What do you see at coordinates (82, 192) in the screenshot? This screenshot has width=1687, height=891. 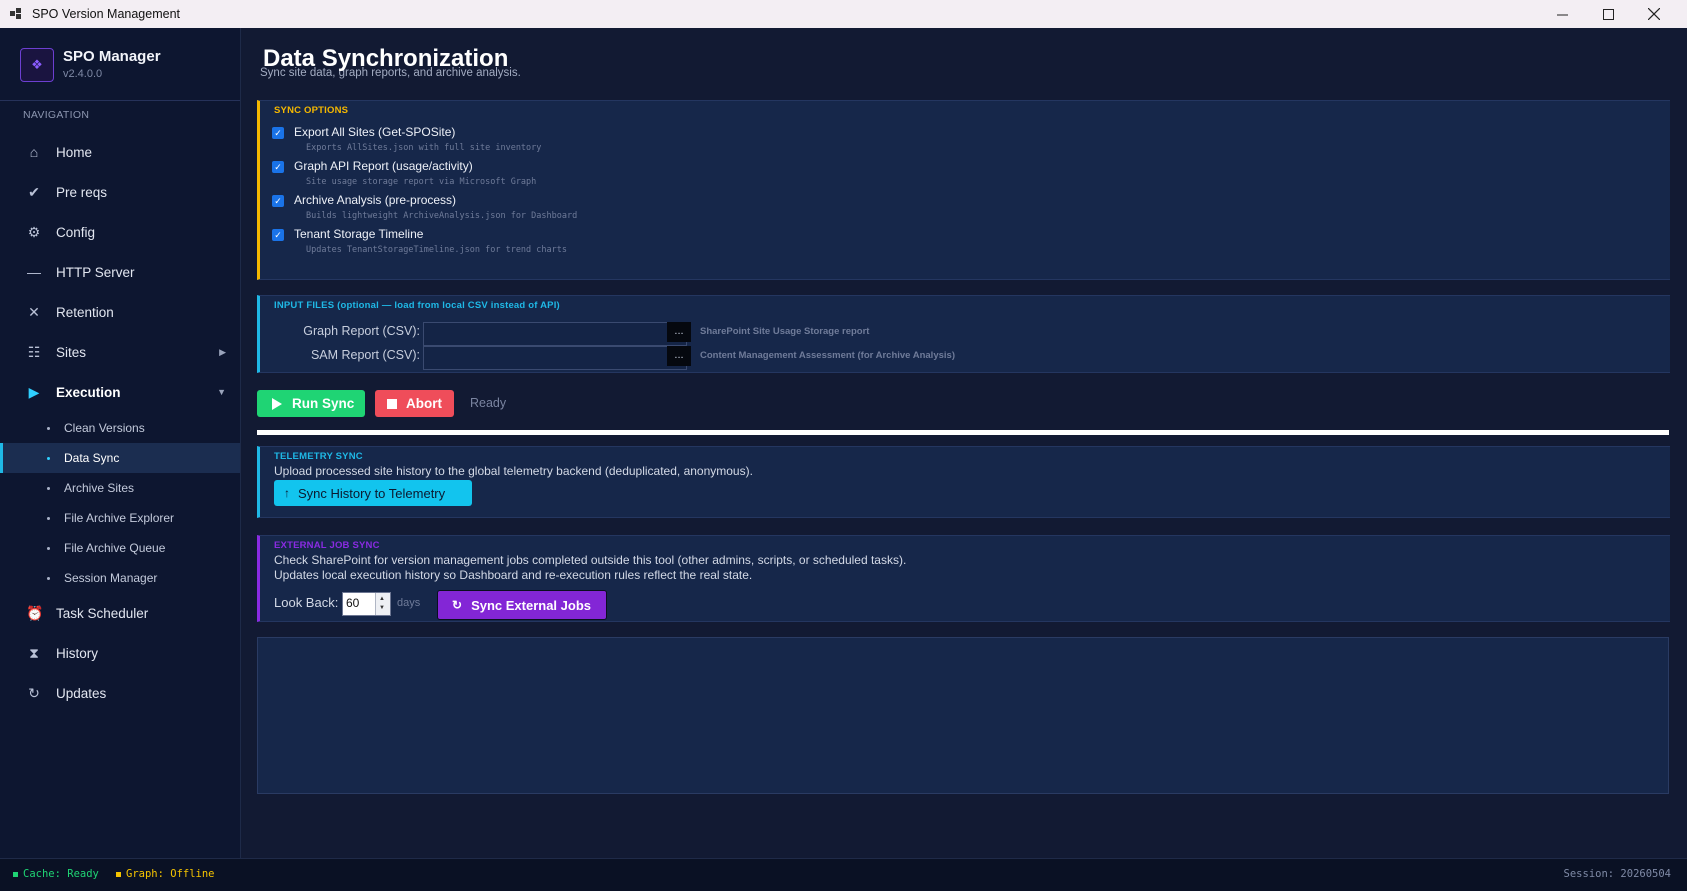 I see `nav-item-label: Pre reqs` at bounding box center [82, 192].